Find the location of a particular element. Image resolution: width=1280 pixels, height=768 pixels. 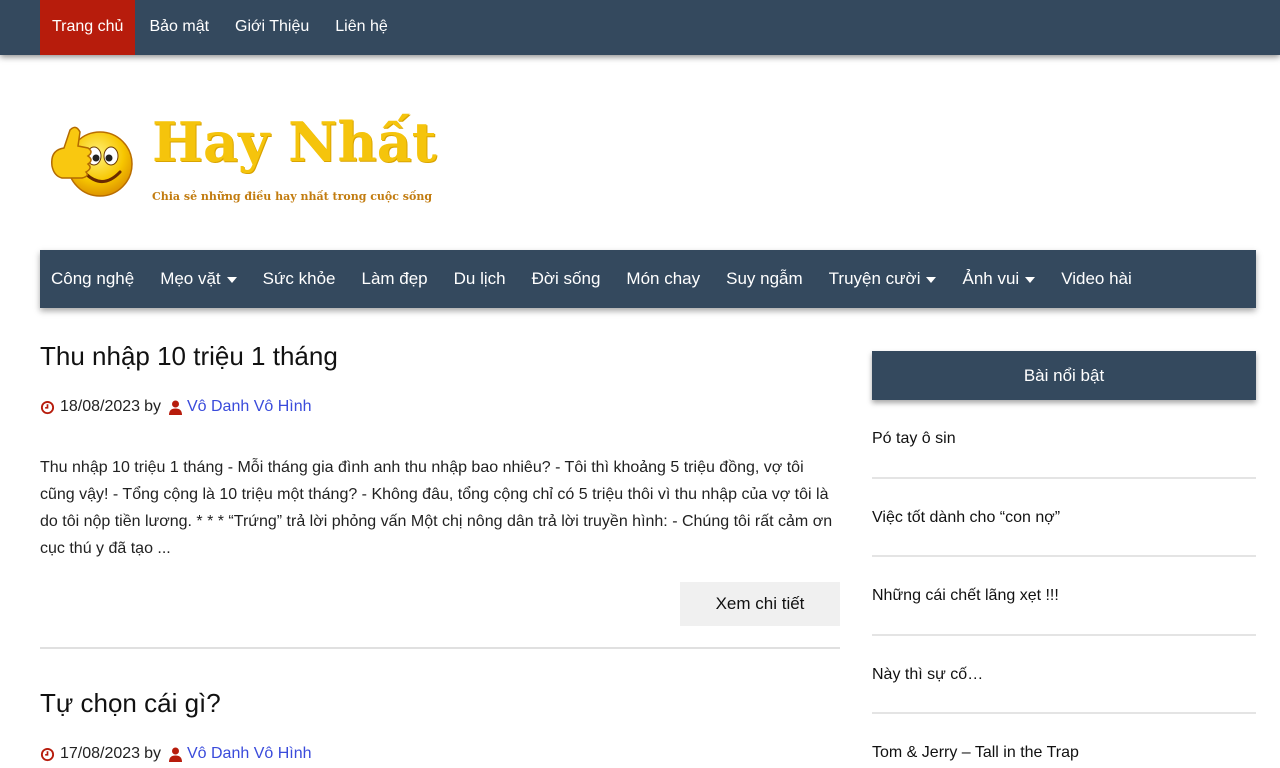

featured-link: Pó tay ô sin is located at coordinates (914, 439).